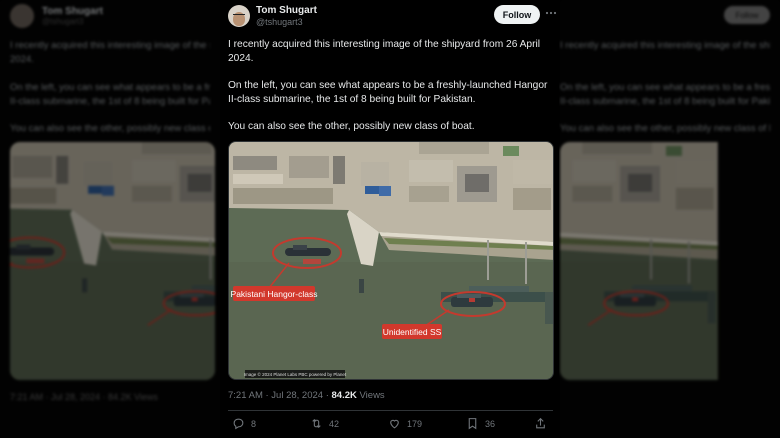  Describe the element at coordinates (372, 395) in the screenshot. I see `views-label: Views` at that location.